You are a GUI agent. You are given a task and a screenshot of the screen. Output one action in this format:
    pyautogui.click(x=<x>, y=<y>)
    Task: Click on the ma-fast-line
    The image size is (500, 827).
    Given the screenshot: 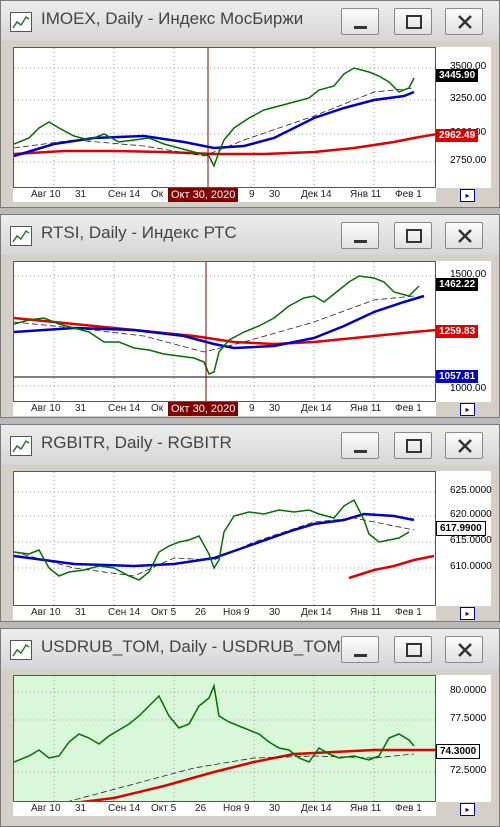 What is the action you would take?
    pyautogui.click(x=214, y=540)
    